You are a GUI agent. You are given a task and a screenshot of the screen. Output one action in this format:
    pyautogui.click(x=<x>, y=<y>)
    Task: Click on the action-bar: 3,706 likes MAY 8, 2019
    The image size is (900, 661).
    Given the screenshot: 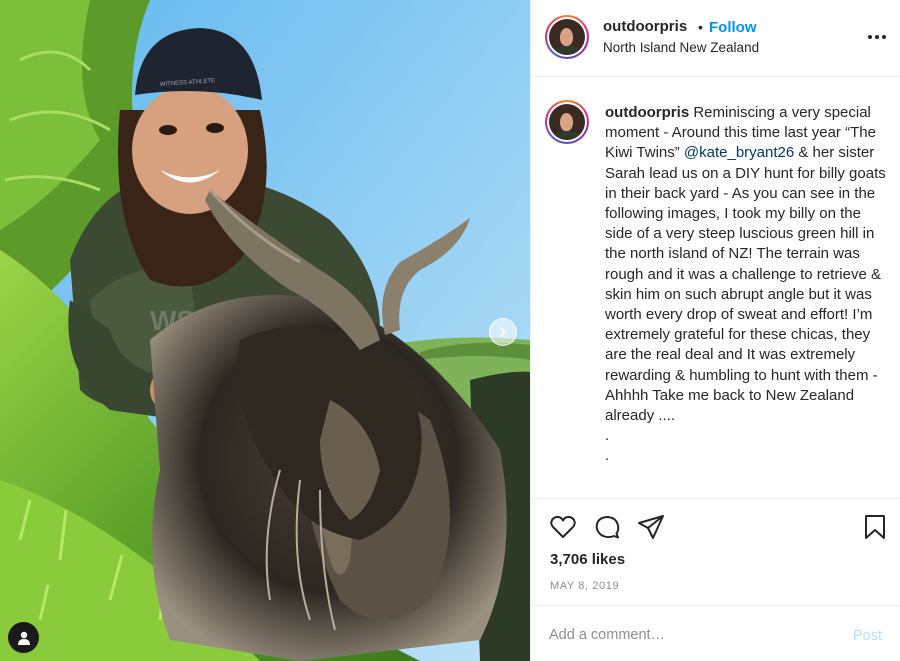 What is the action you would take?
    pyautogui.click(x=715, y=551)
    